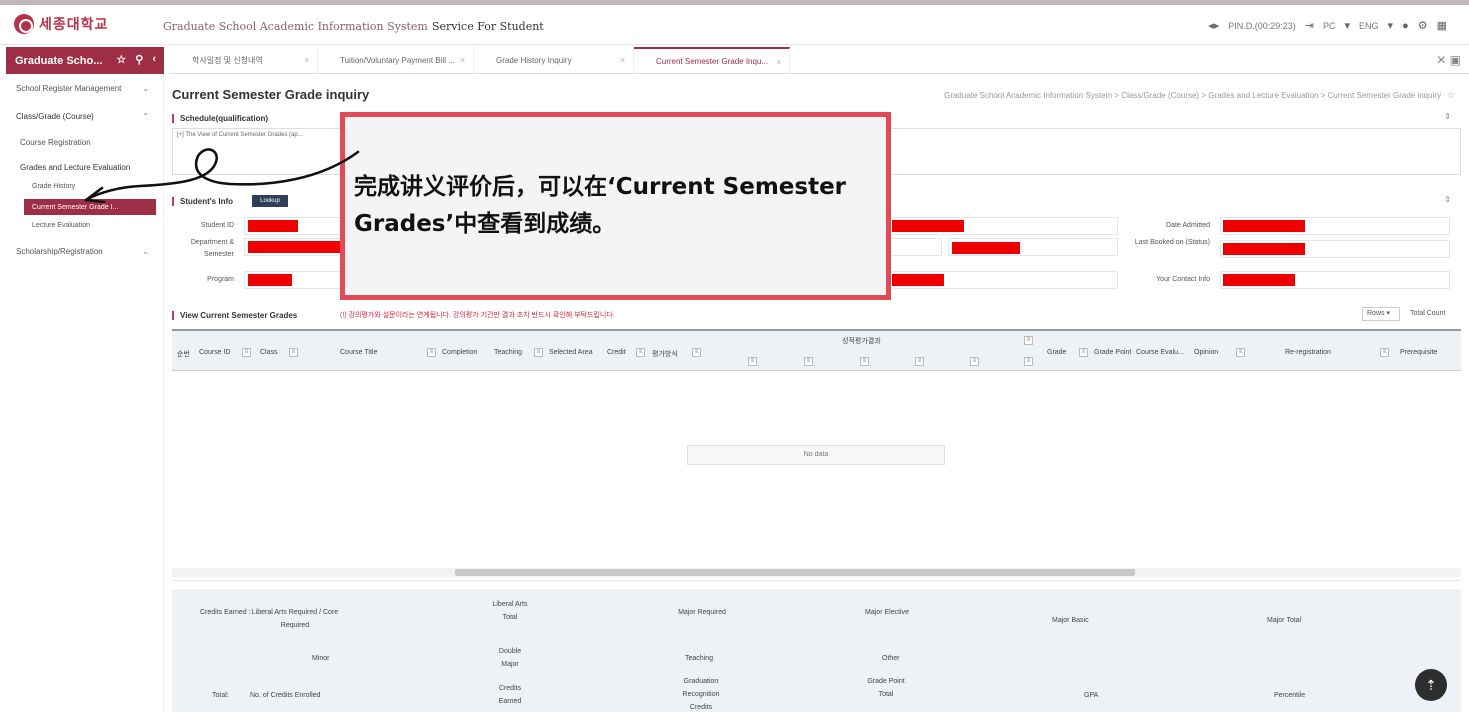 This screenshot has width=1469, height=712. What do you see at coordinates (59, 251) in the screenshot?
I see `sidebar-item-scholarship: Scholarship/Registration` at bounding box center [59, 251].